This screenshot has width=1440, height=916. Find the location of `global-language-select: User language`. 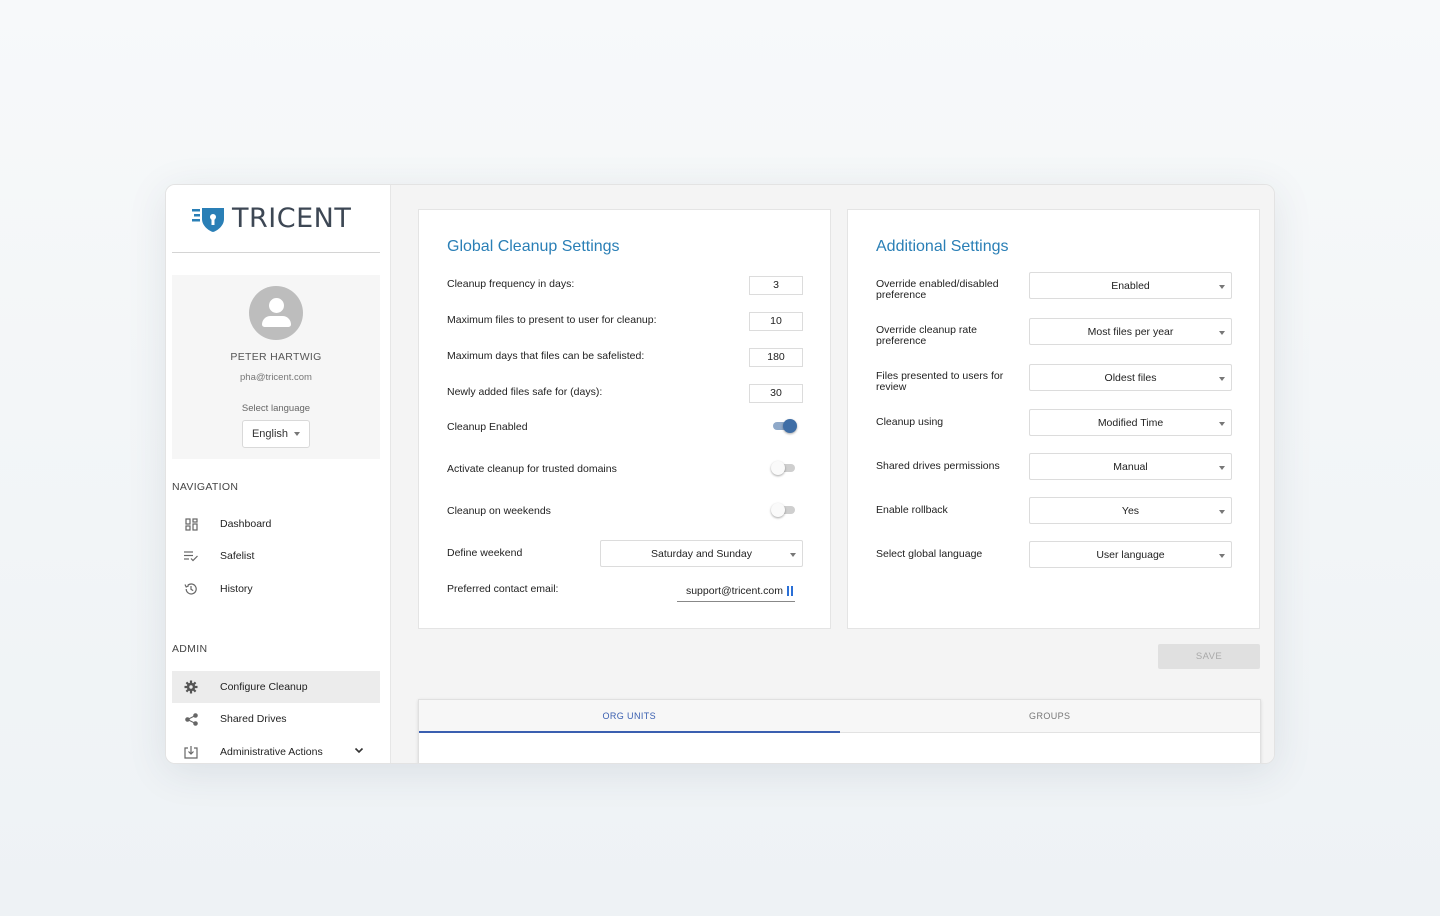

global-language-select: User language is located at coordinates (1130, 554).